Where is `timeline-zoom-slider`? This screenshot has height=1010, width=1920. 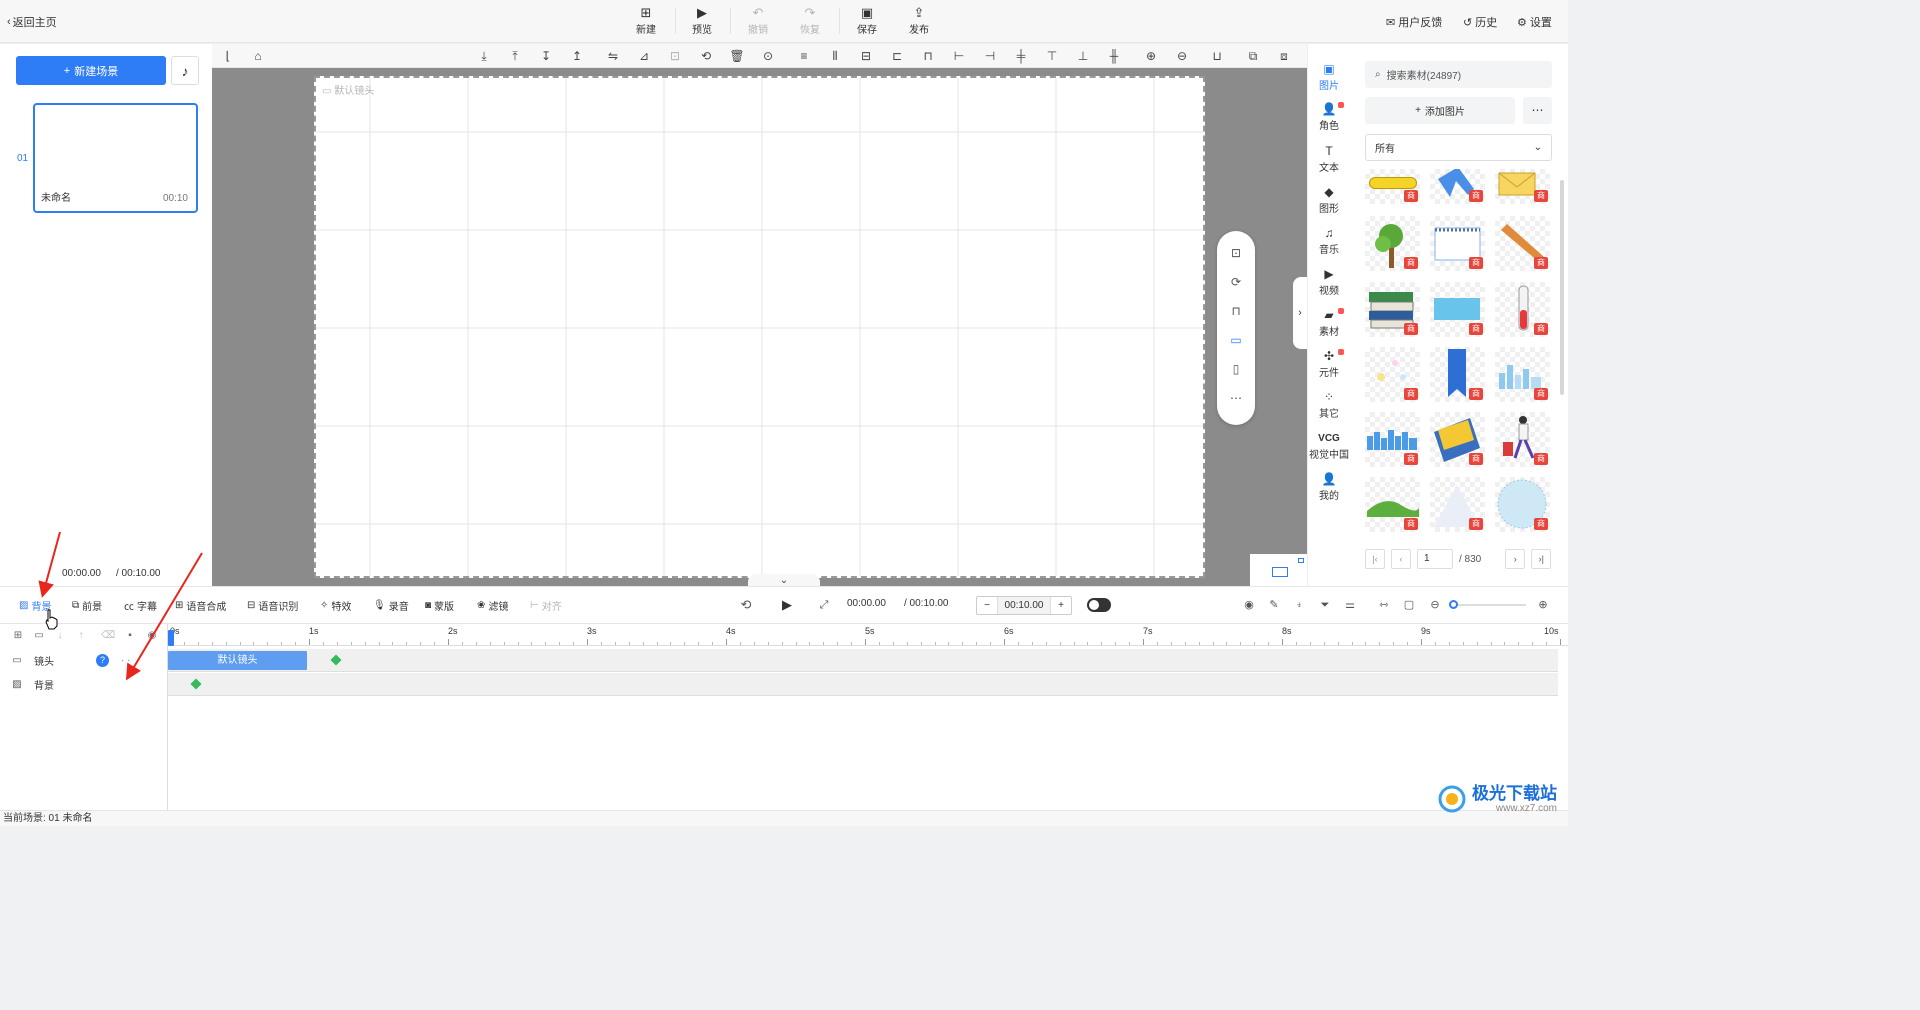
timeline-zoom-slider is located at coordinates (1487, 604).